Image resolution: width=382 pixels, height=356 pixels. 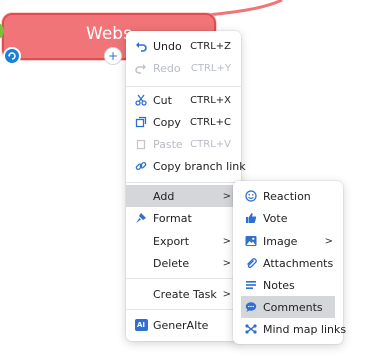 I want to click on menu-item-create-task: Create Task >, so click(x=183, y=294).